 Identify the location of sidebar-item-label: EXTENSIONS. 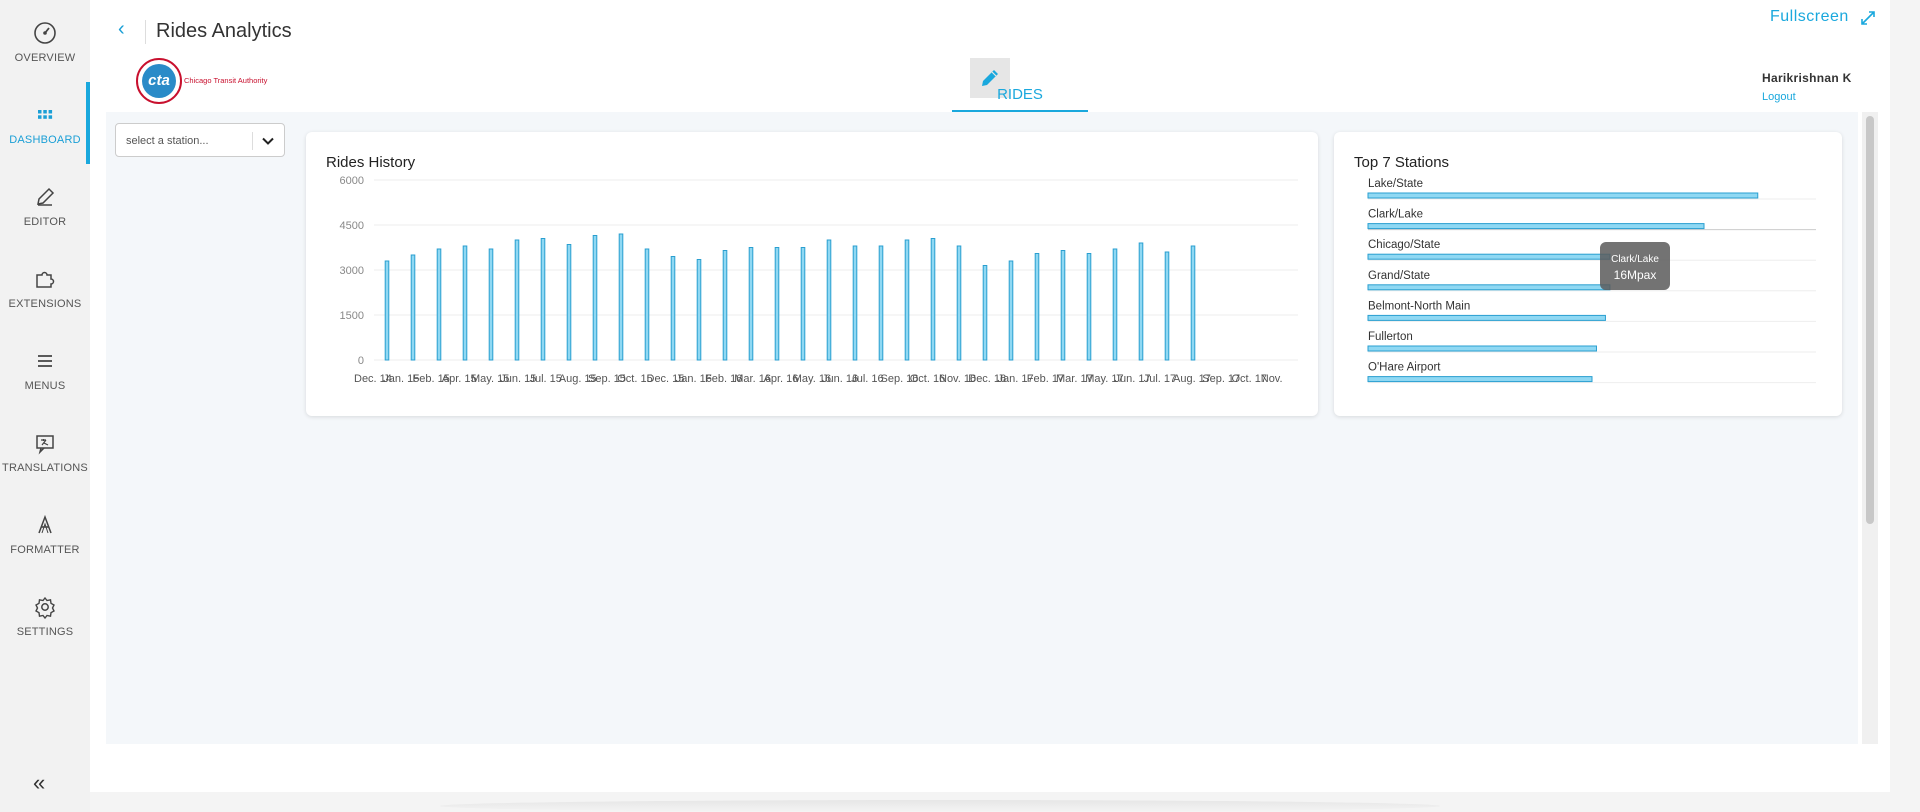
(45, 304).